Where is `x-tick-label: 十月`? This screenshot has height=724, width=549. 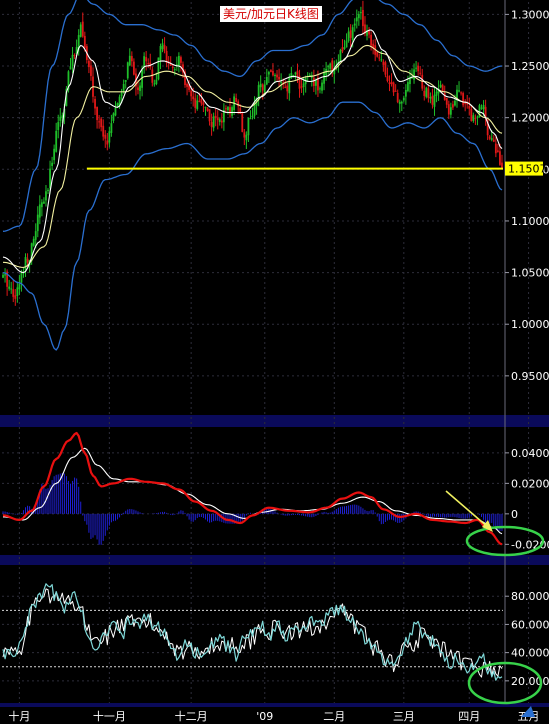
x-tick-label: 十月 is located at coordinates (19, 716).